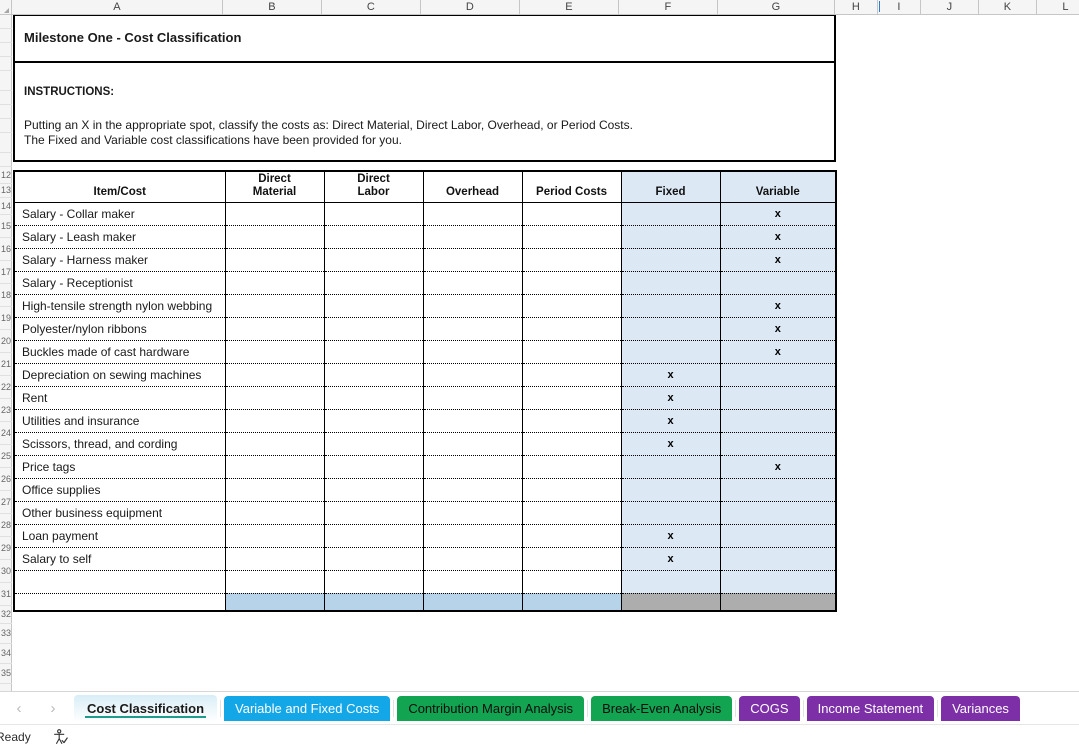 This screenshot has width=1079, height=748. Describe the element at coordinates (6, 206) in the screenshot. I see `row-number: 14` at that location.